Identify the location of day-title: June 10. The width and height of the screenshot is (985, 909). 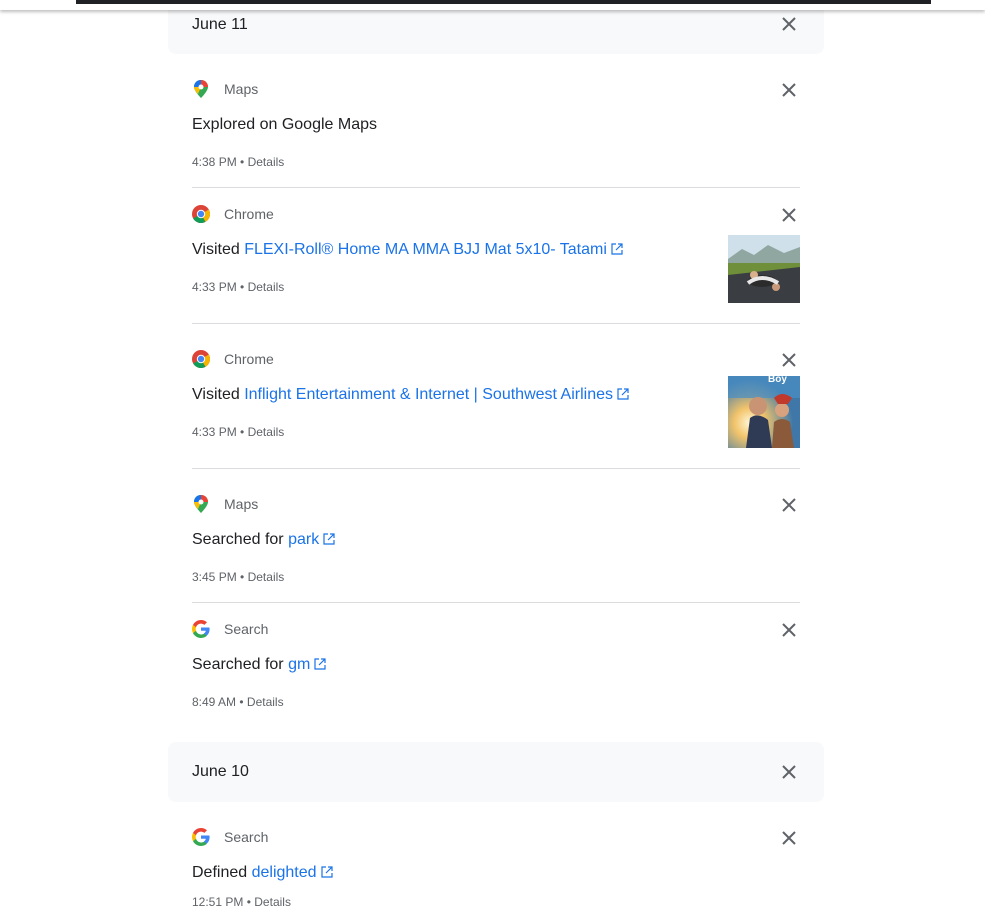
(220, 771).